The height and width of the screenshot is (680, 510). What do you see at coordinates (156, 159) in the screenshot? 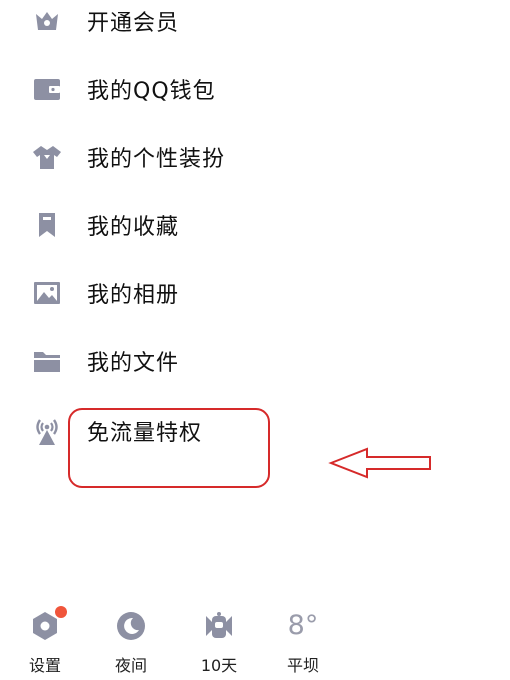
I see `menu-item-label: 我的个性装扮` at bounding box center [156, 159].